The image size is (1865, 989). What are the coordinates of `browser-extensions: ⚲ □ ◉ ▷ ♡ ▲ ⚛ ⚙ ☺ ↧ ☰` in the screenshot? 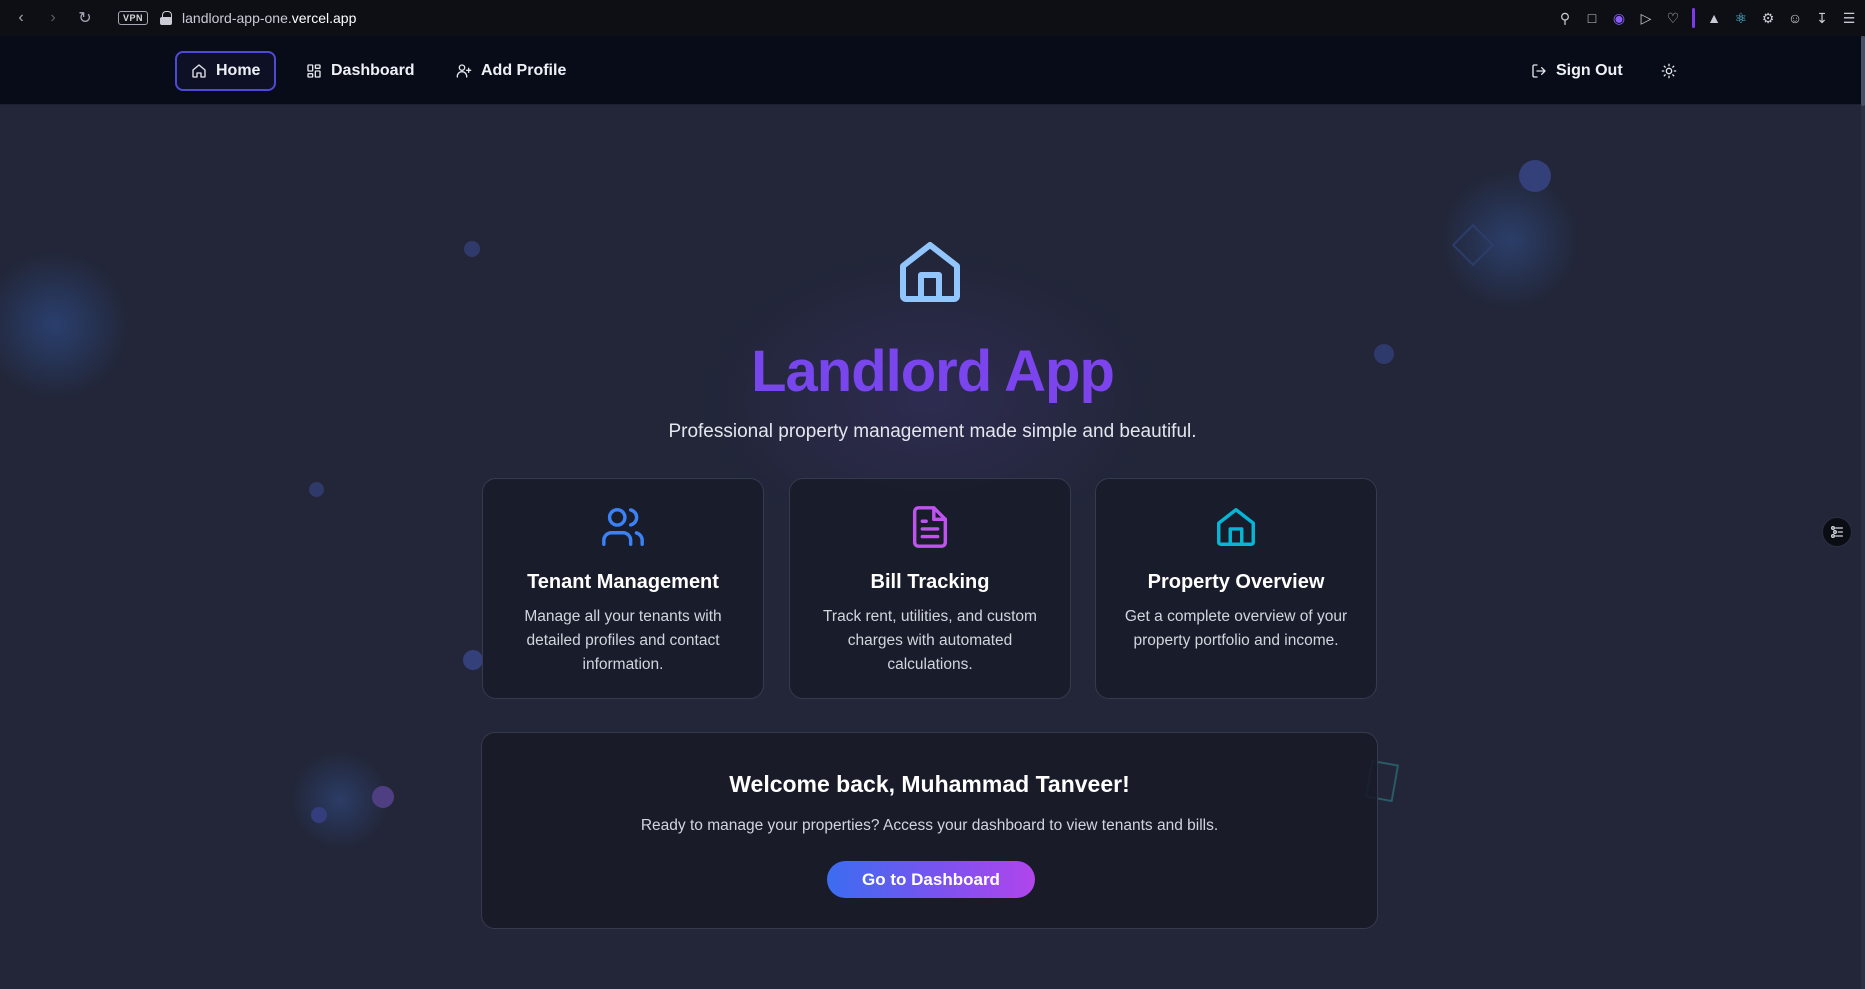 It's located at (1707, 18).